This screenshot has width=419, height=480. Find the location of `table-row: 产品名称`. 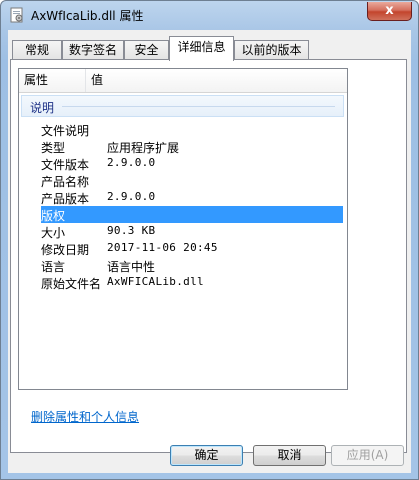

table-row: 产品名称 is located at coordinates (183, 180).